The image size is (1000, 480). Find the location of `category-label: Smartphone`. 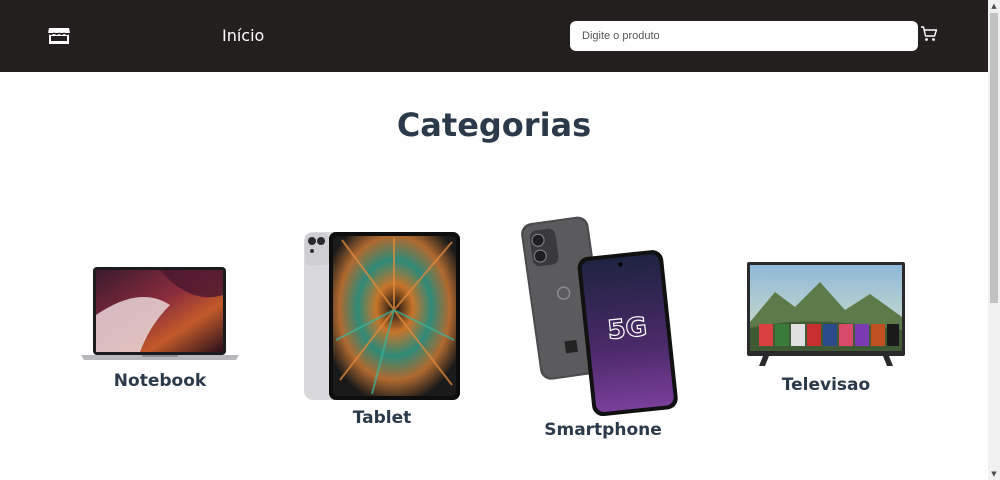

category-label: Smartphone is located at coordinates (603, 430).